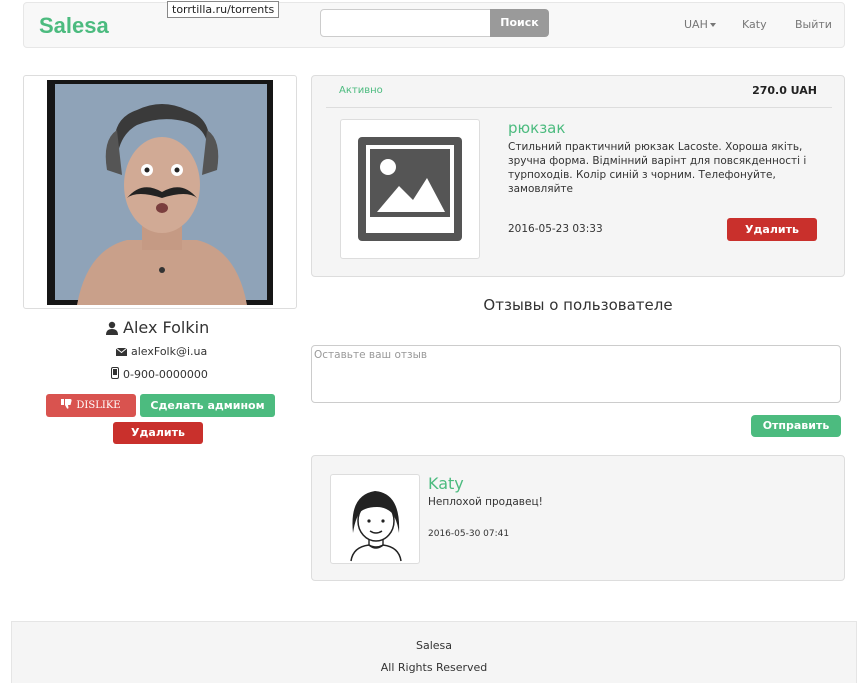 This screenshot has height=683, width=862. Describe the element at coordinates (813, 24) in the screenshot. I see `logout-link: Выйти` at that location.